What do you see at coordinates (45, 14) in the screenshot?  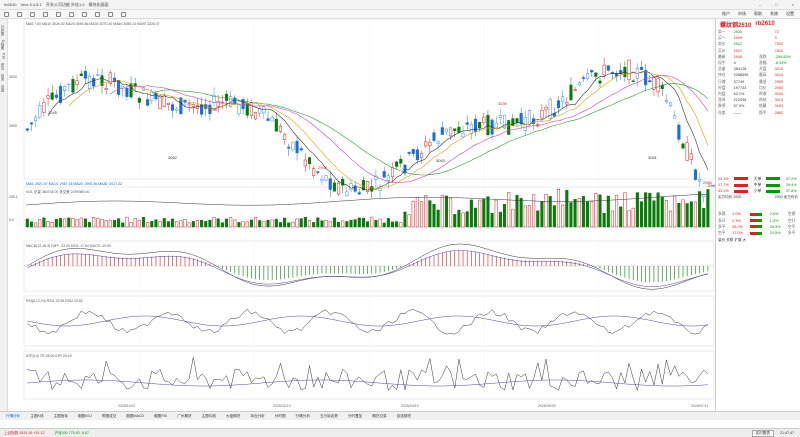 I see `refresh-icon` at bounding box center [45, 14].